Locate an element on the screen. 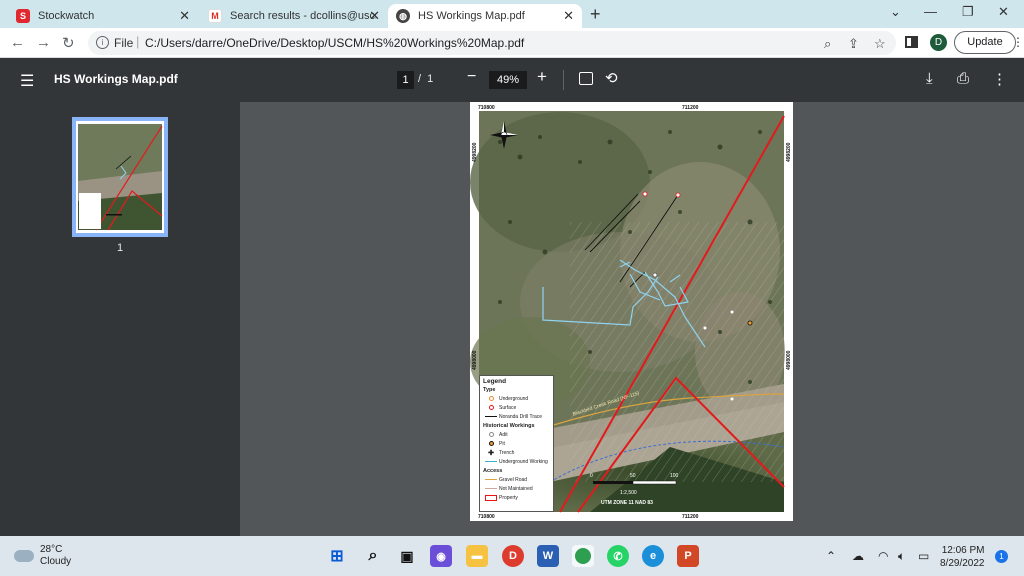 The height and width of the screenshot is (576, 1024). download-icon: ⤓ is located at coordinates (929, 78).